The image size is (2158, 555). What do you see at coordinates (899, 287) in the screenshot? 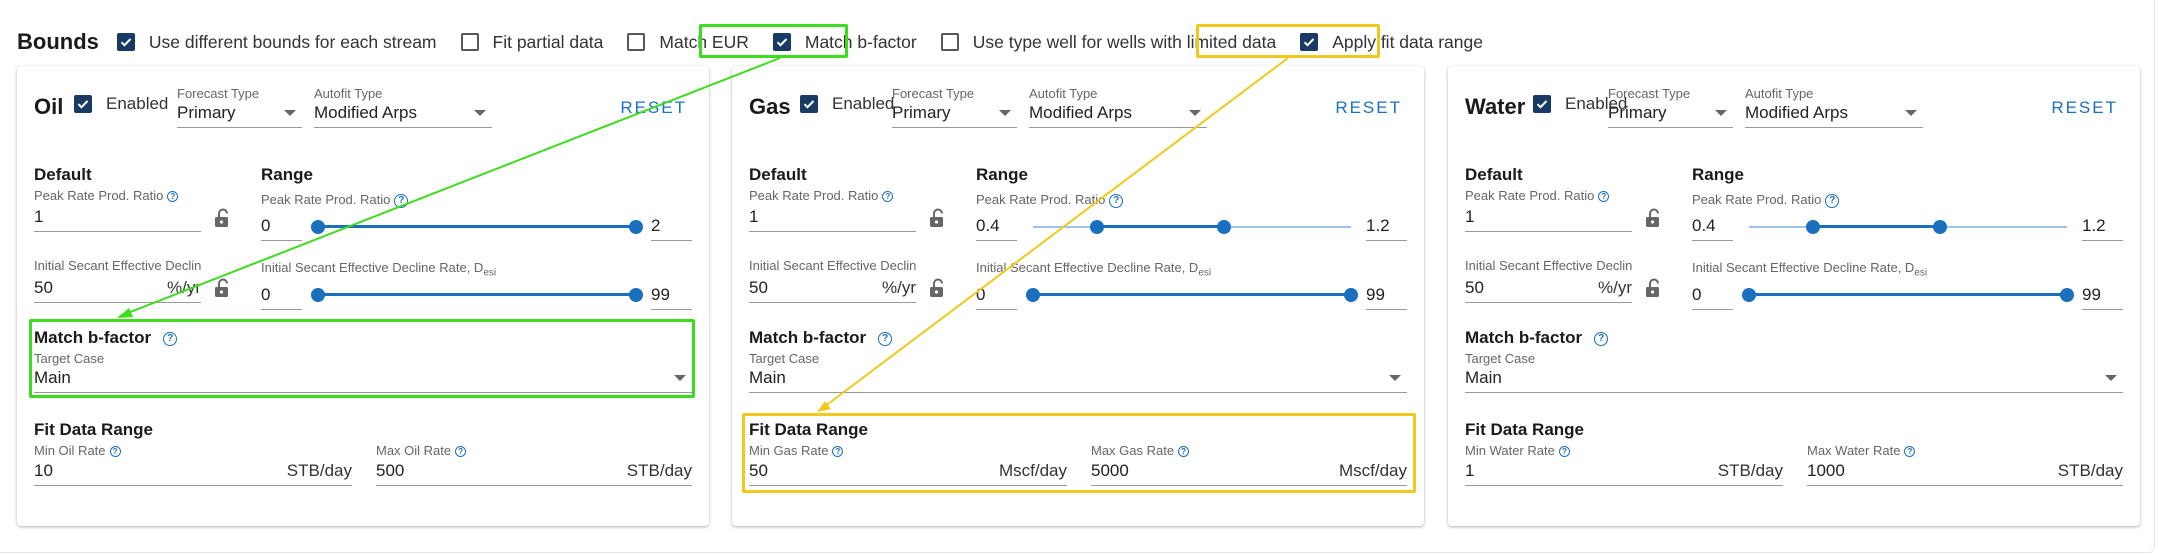
I see `decline-unit: %/yr` at bounding box center [899, 287].